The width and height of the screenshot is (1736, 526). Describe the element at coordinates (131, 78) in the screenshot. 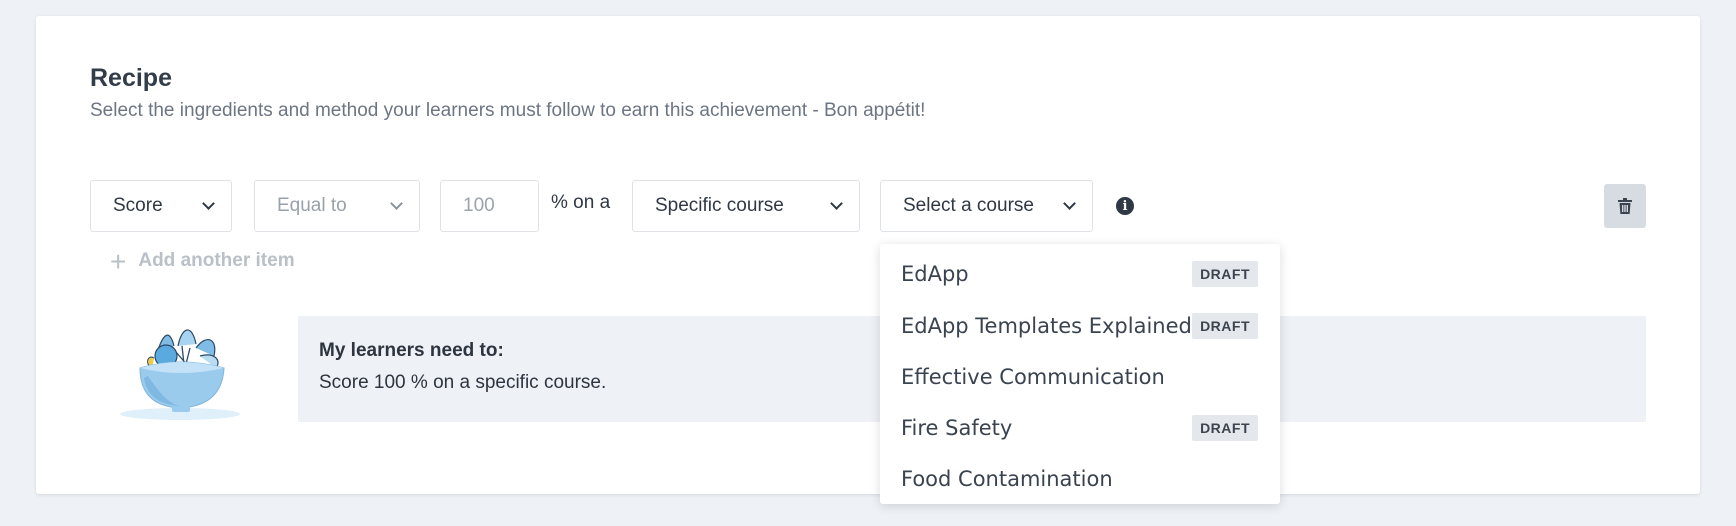

I see `recipe-title: Recipe` at that location.